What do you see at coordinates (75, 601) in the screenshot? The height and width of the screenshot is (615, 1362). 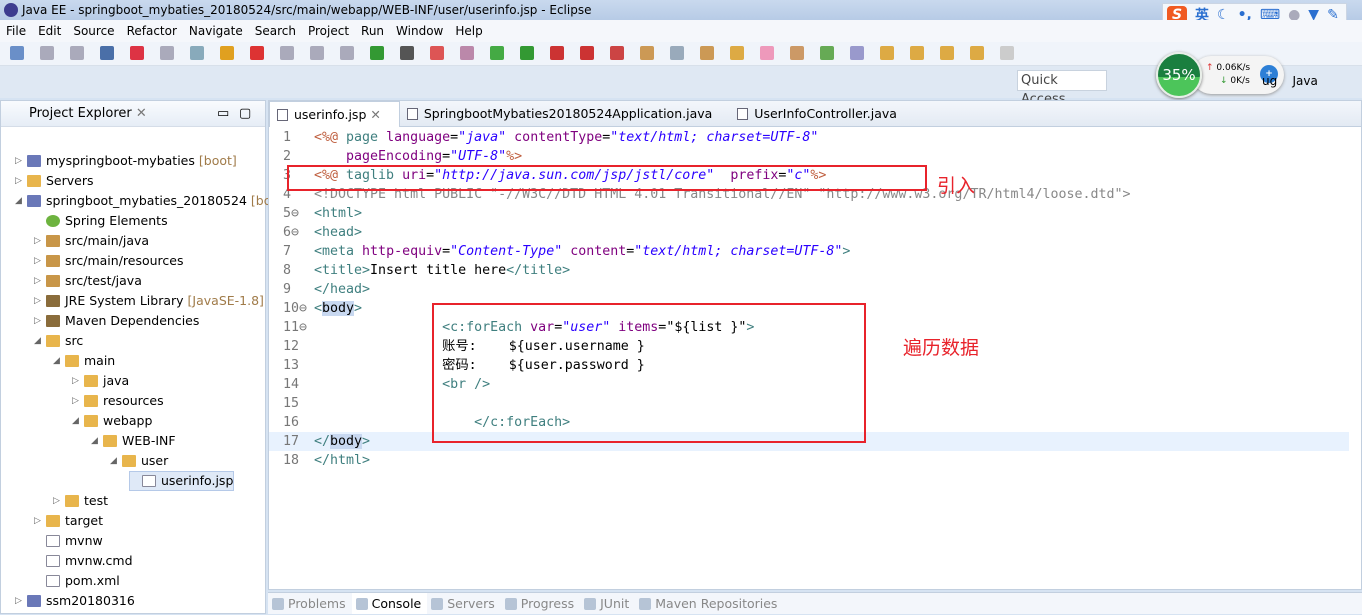 I see `tree-item: ▷ ssm20180316` at bounding box center [75, 601].